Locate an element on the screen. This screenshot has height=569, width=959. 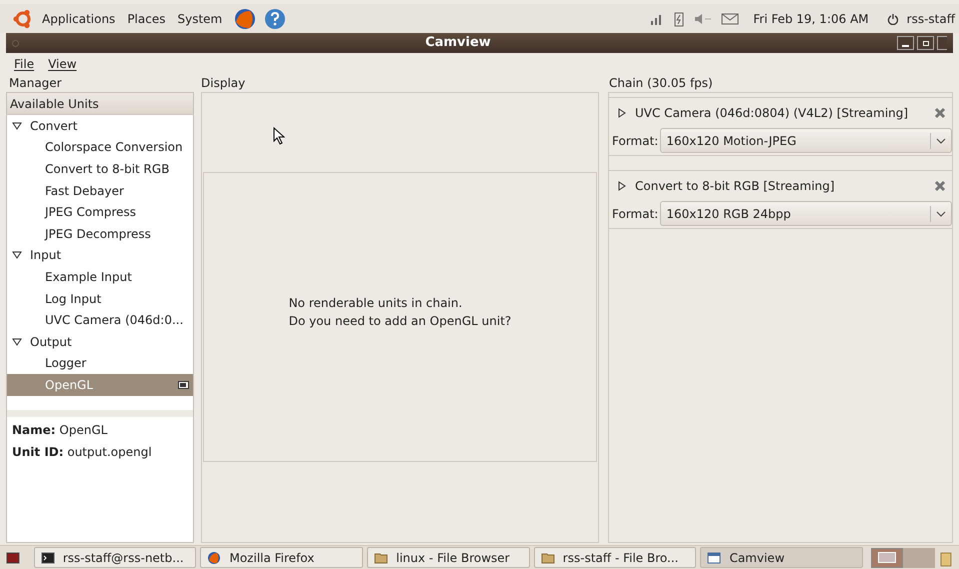
column-header: Available Units is located at coordinates (100, 104).